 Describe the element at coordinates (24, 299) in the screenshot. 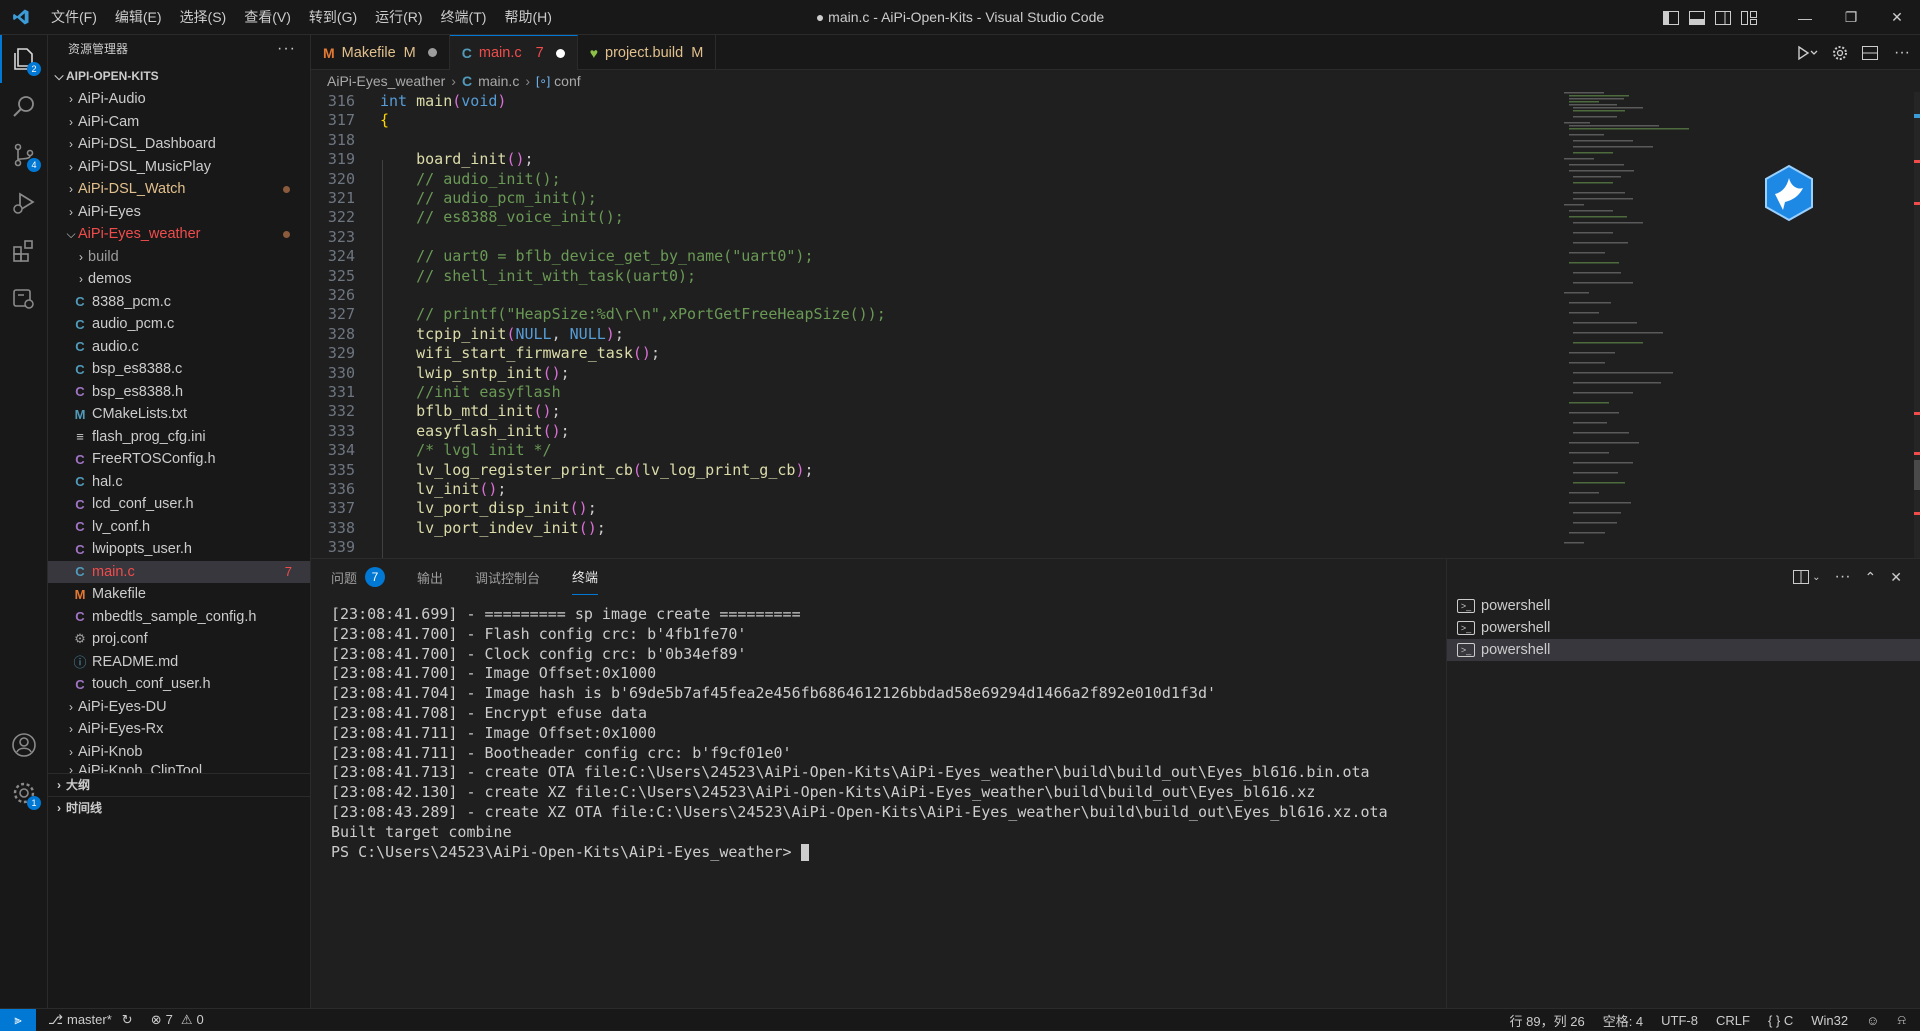

I see `remote-explorer-icon` at that location.